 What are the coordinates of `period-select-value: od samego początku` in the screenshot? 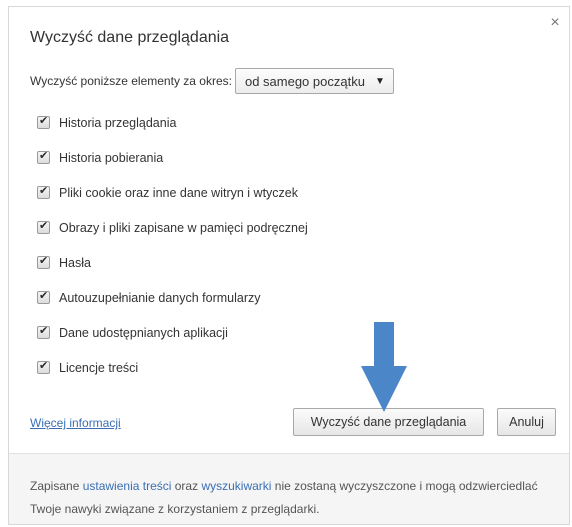 It's located at (304, 81).